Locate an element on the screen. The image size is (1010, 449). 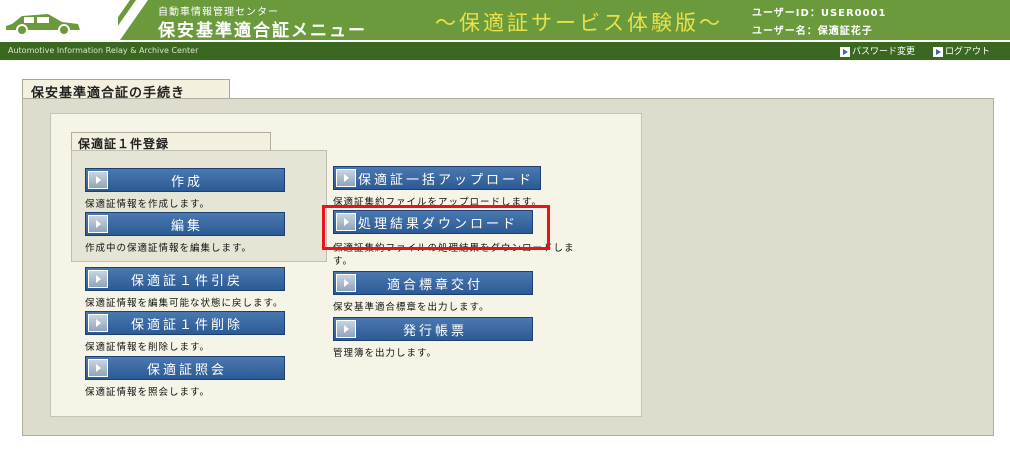
bulk-upload-button: 保適証一括アップロード is located at coordinates (437, 178).